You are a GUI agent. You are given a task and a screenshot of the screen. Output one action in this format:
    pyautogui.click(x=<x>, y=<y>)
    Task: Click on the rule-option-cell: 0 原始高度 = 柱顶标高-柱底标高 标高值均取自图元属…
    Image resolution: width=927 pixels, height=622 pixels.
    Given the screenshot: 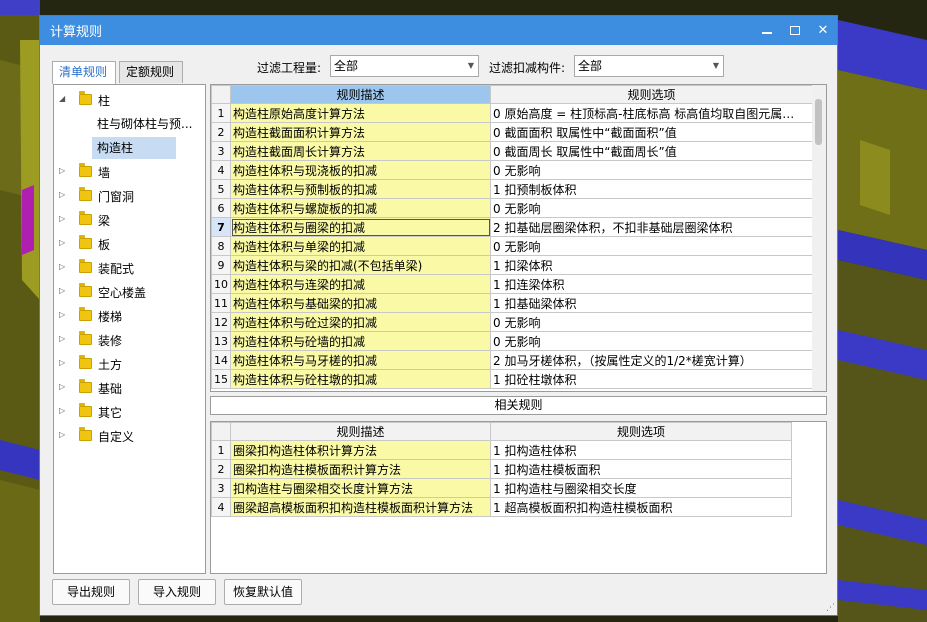 What is the action you would take?
    pyautogui.click(x=651, y=113)
    